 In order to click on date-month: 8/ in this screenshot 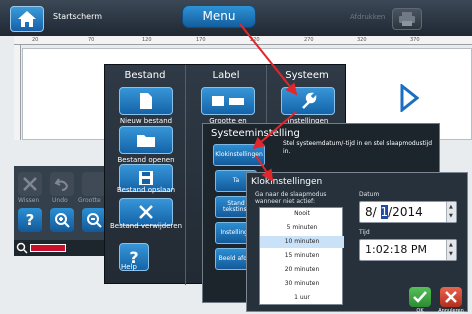, I will do `click(373, 212)`.